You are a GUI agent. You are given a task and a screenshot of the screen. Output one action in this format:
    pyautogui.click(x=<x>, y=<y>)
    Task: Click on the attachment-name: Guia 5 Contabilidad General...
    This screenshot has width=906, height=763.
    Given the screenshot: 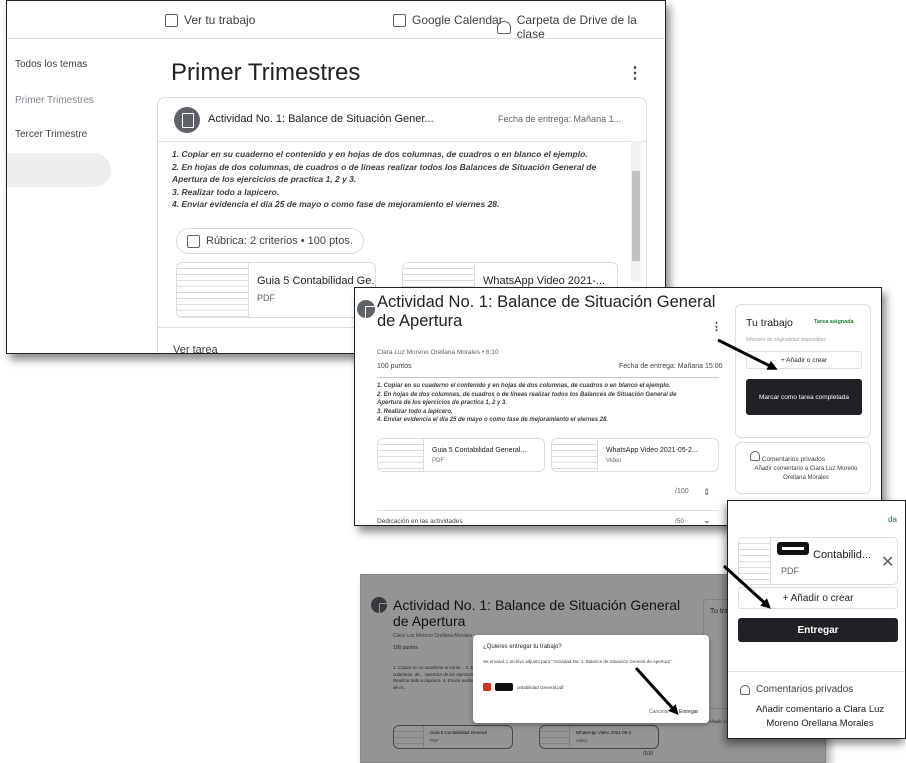 What is the action you would take?
    pyautogui.click(x=479, y=450)
    